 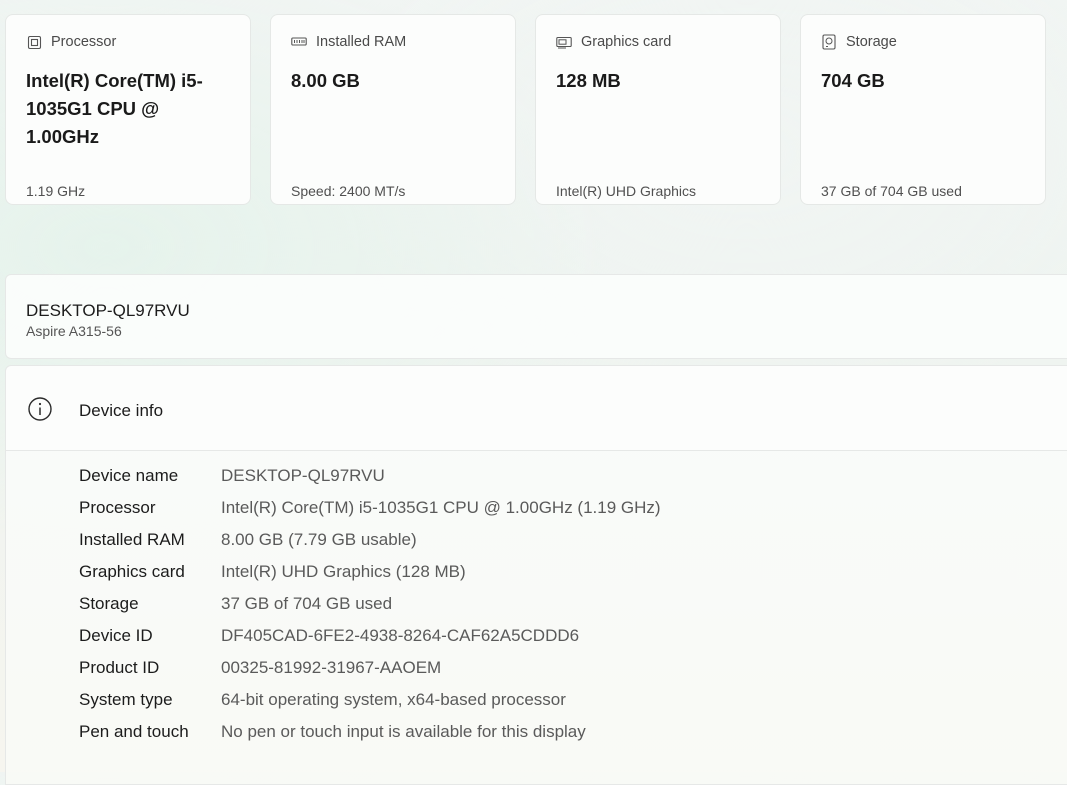 I want to click on info-label: Storage, so click(x=109, y=603).